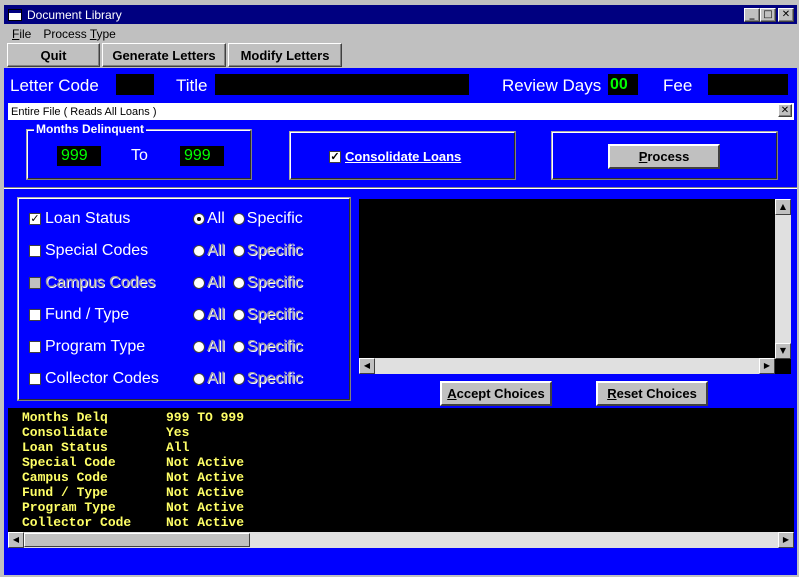  I want to click on months-delinquent-group: Months Delinquent 999 To 999, so click(139, 151).